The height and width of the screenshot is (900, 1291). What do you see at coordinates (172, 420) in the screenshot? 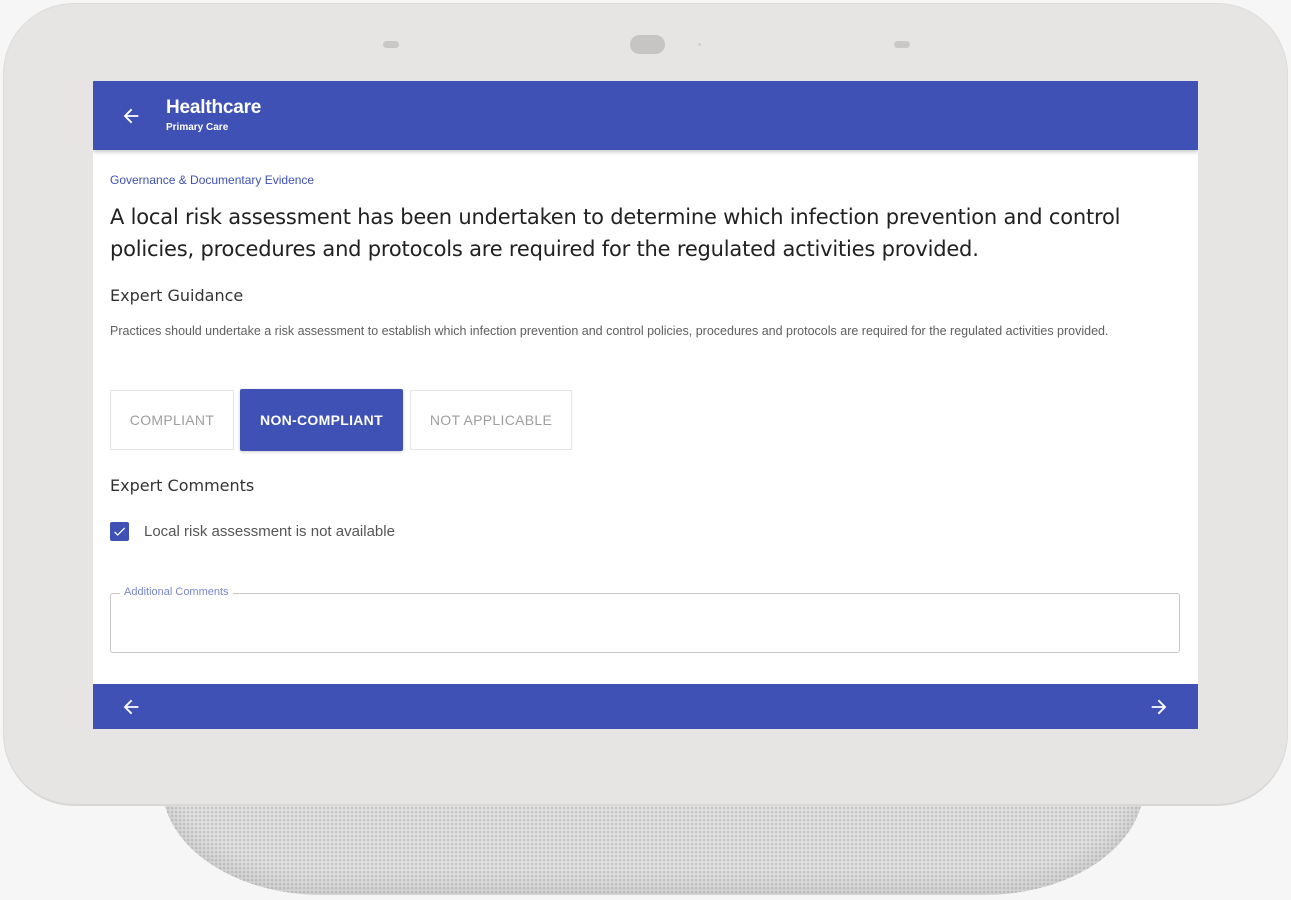
I see `compliant-button: COMPLIANT` at bounding box center [172, 420].